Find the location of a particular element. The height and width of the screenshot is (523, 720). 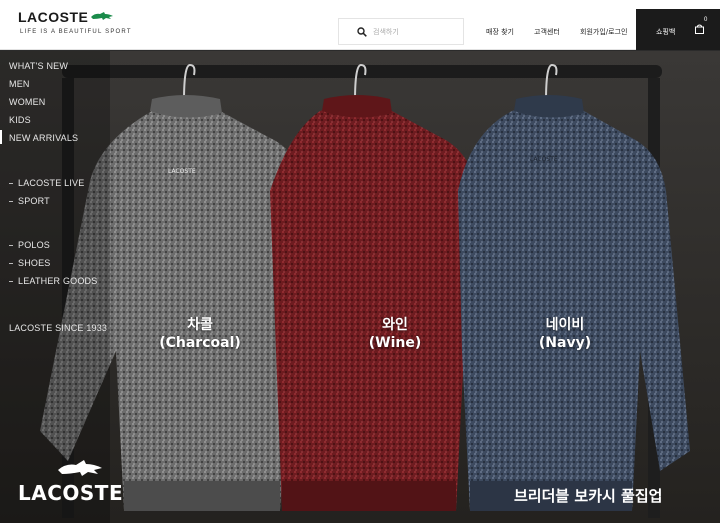

tagline: LIFE IS A BEAUTIFUL SPORT is located at coordinates (76, 32).